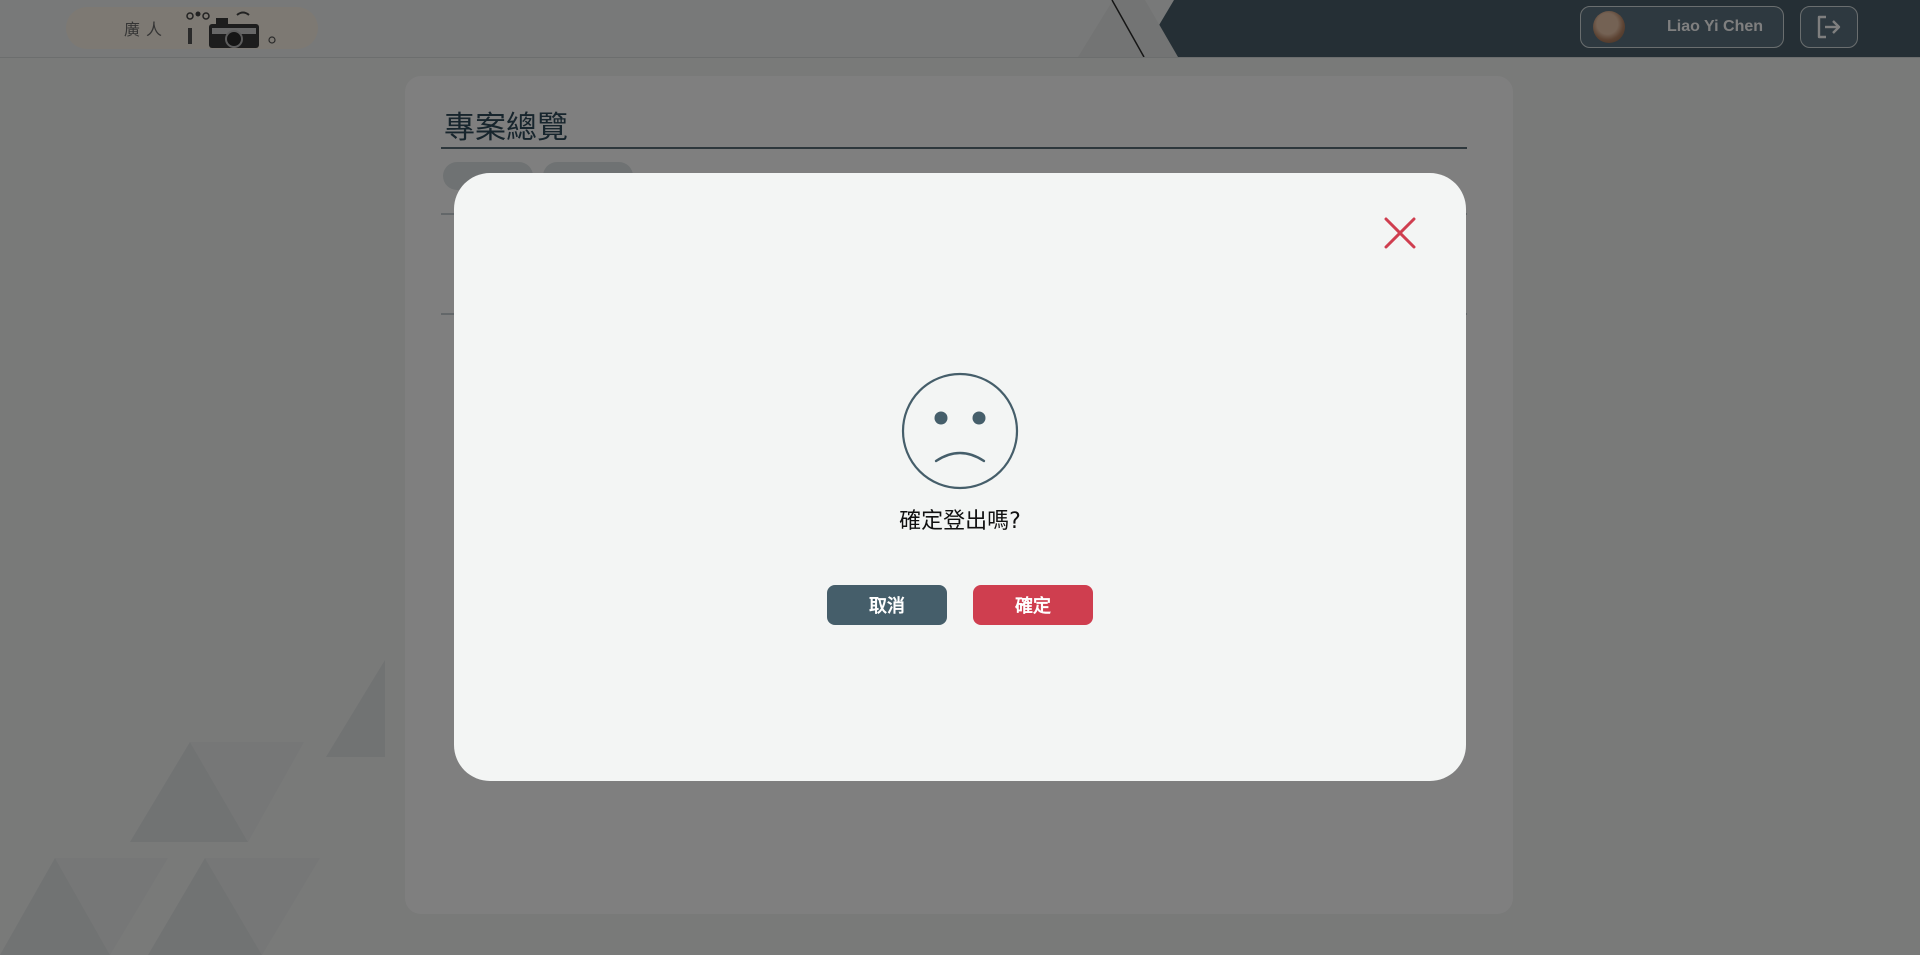 This screenshot has height=955, width=1920. I want to click on cancel-button: 取消, so click(887, 605).